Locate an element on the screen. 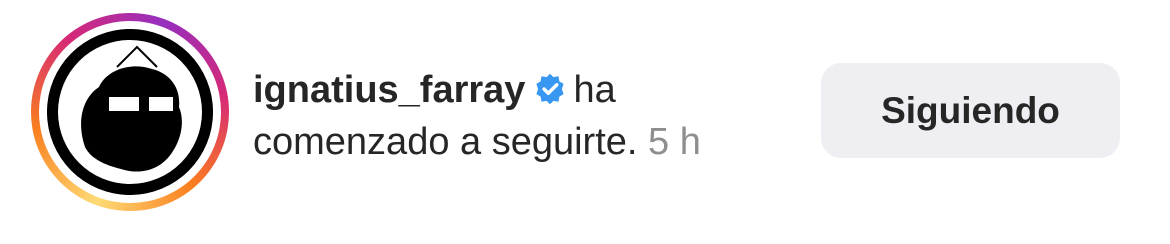 The height and width of the screenshot is (244, 1170). username-link: ignatius_farray is located at coordinates (389, 90).